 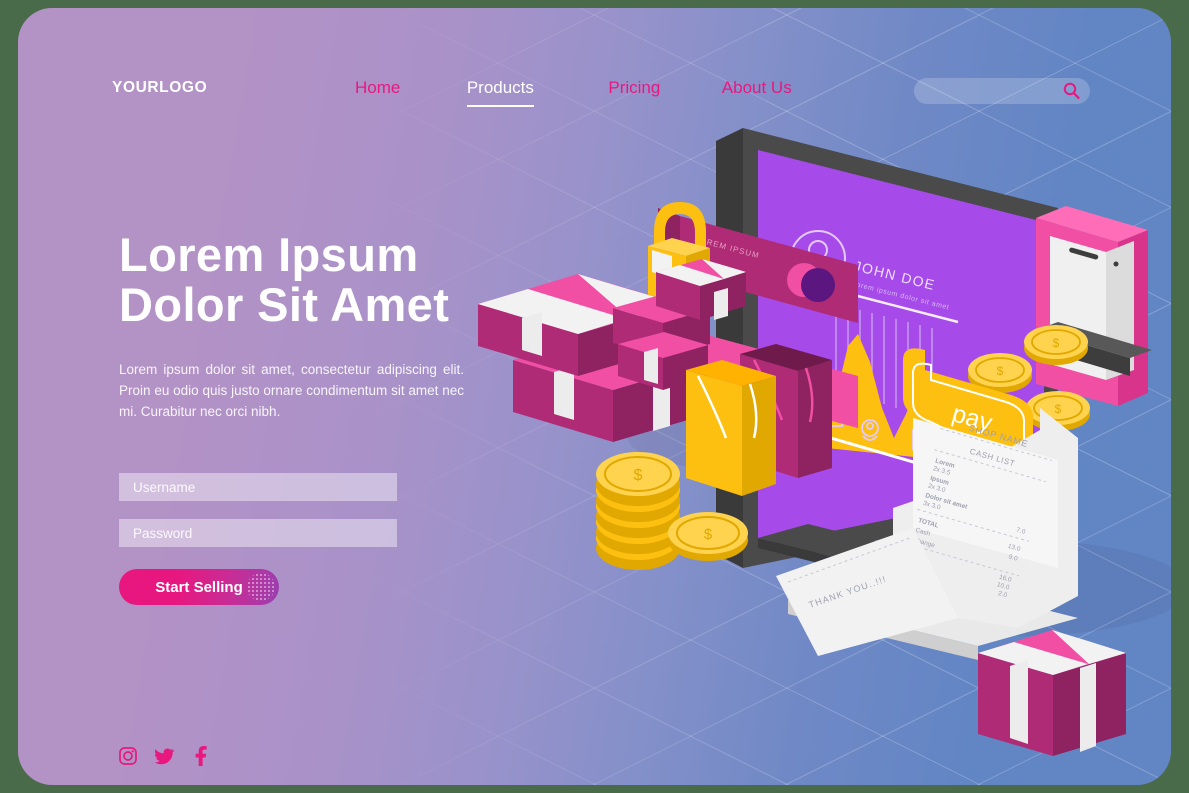 What do you see at coordinates (159, 88) in the screenshot?
I see `brand-logo: YOURLOGO` at bounding box center [159, 88].